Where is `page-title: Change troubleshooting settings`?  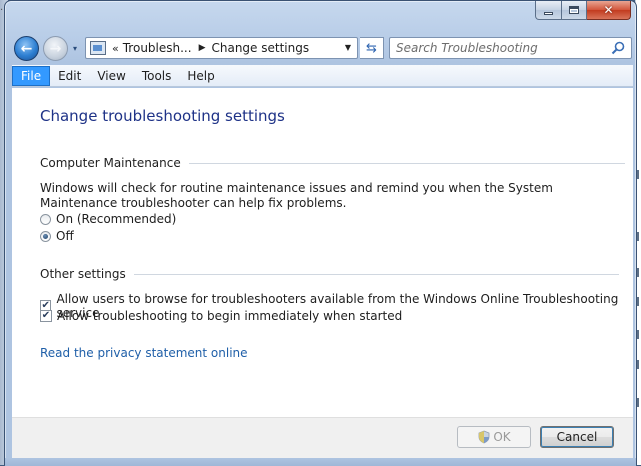
page-title: Change troubleshooting settings is located at coordinates (162, 116).